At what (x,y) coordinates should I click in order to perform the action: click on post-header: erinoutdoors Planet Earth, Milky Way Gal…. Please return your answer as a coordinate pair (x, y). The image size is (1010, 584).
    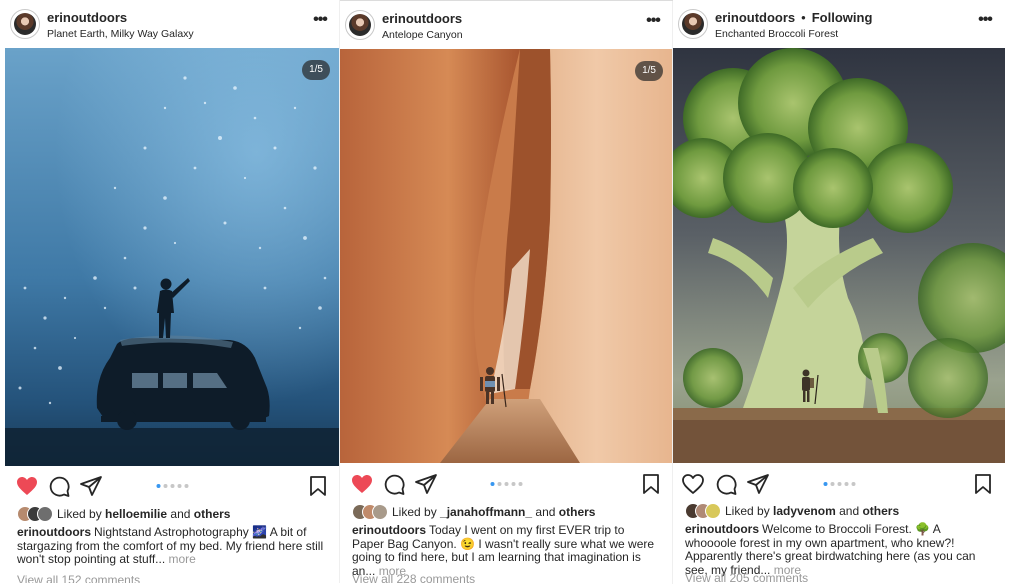
    Looking at the image, I should click on (172, 24).